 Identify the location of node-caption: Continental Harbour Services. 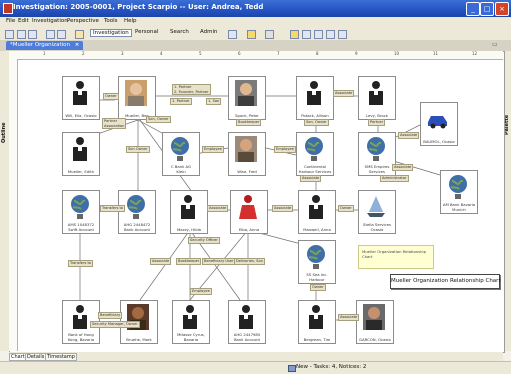
(315, 169).